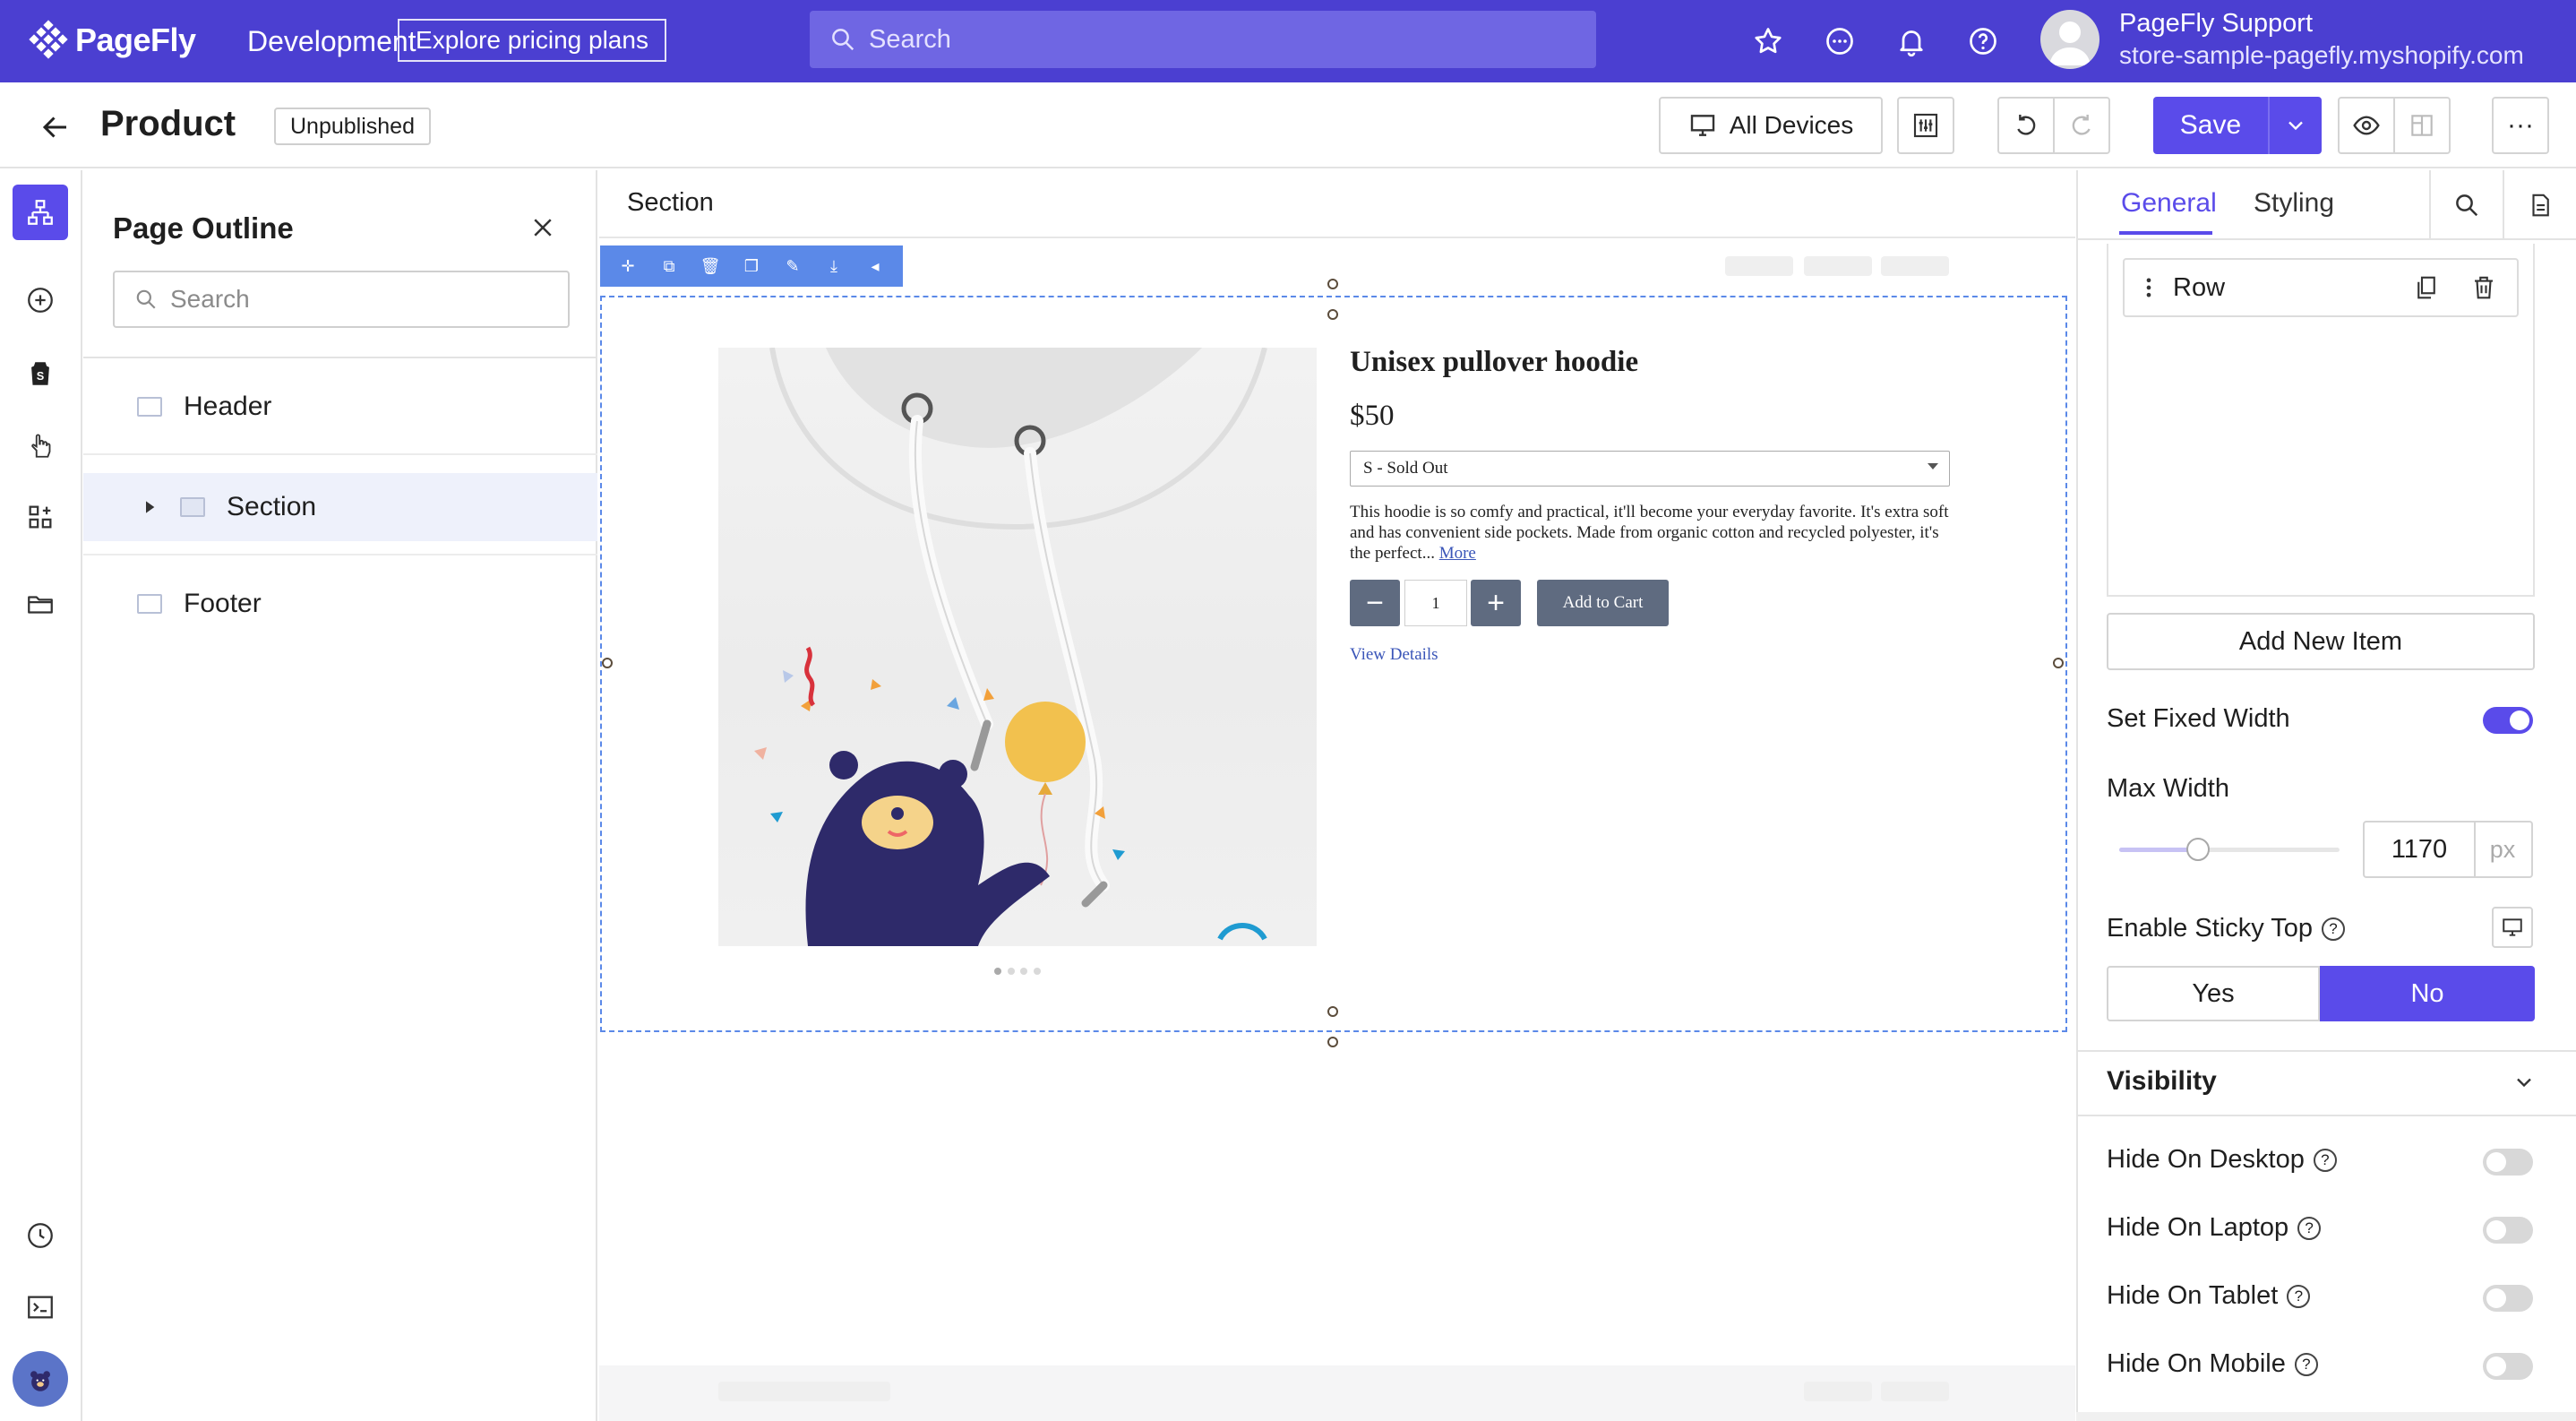 The width and height of the screenshot is (2576, 1421). What do you see at coordinates (2209, 1296) in the screenshot?
I see `hide-tablet-row: Hide On Tablet?` at bounding box center [2209, 1296].